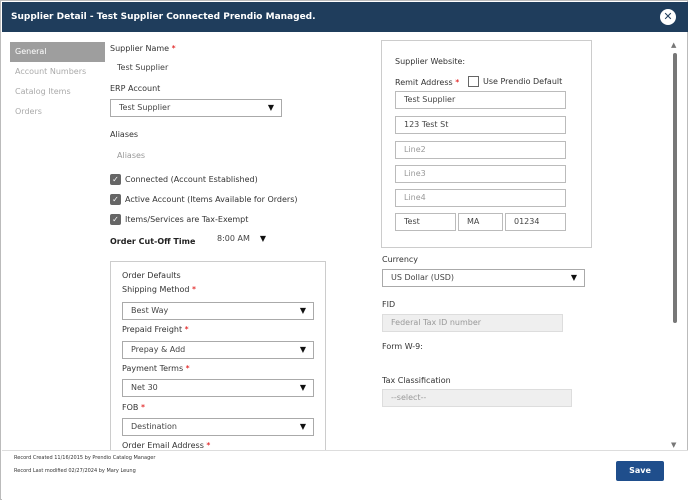  I want to click on address-line2-input: 123 Test St, so click(480, 125).